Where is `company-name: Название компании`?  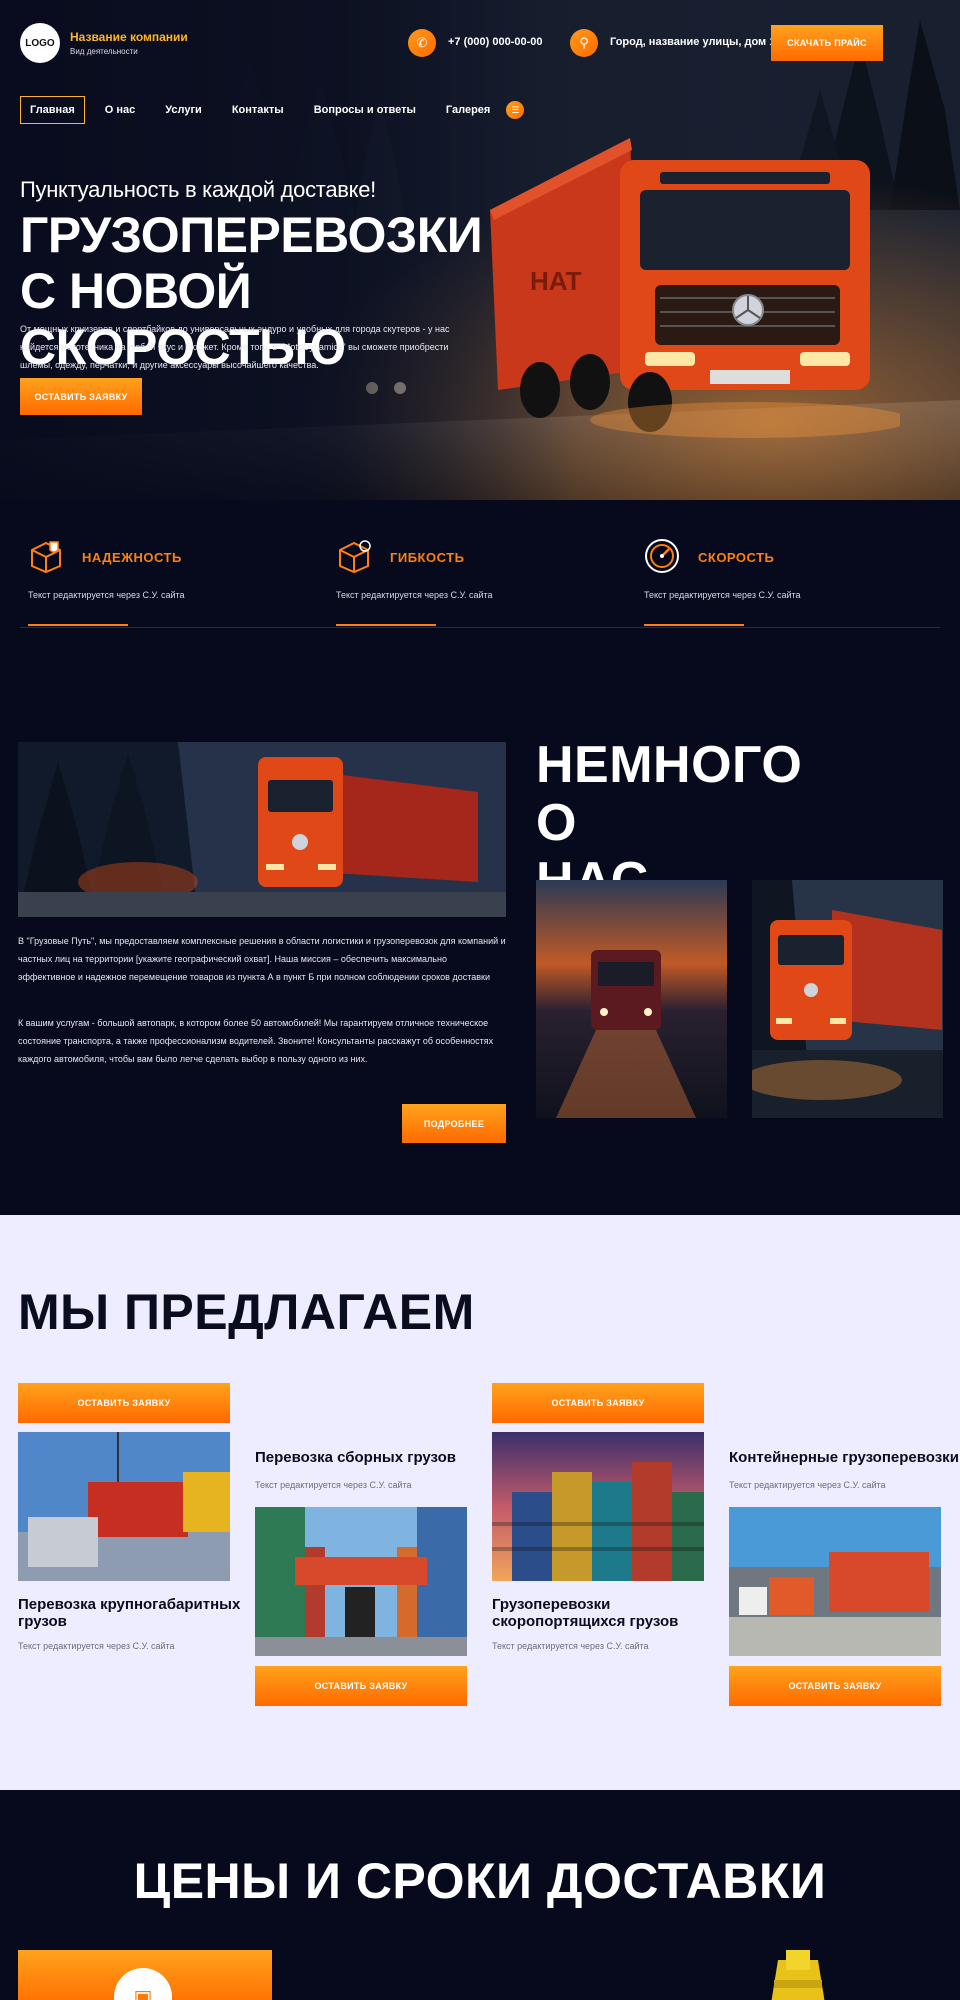
company-name: Название компании is located at coordinates (129, 37).